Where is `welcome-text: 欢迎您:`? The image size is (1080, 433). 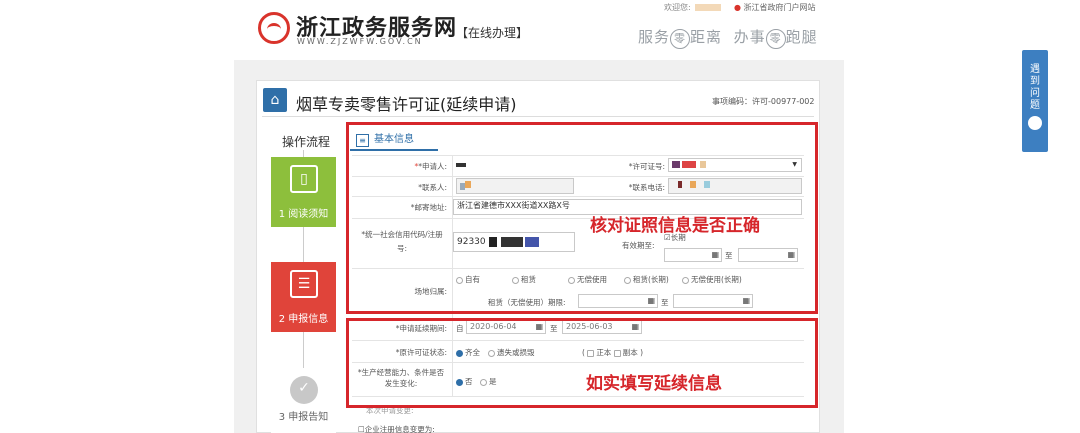 welcome-text: 欢迎您: is located at coordinates (694, 7).